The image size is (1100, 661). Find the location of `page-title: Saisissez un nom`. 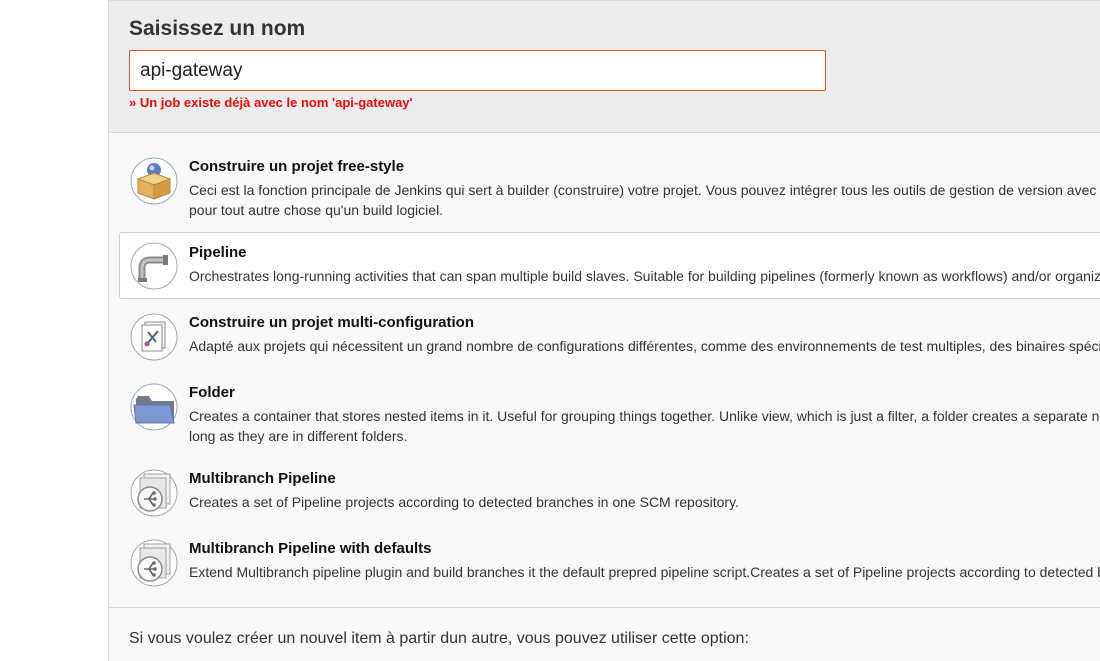

page-title: Saisissez un nom is located at coordinates (217, 28).